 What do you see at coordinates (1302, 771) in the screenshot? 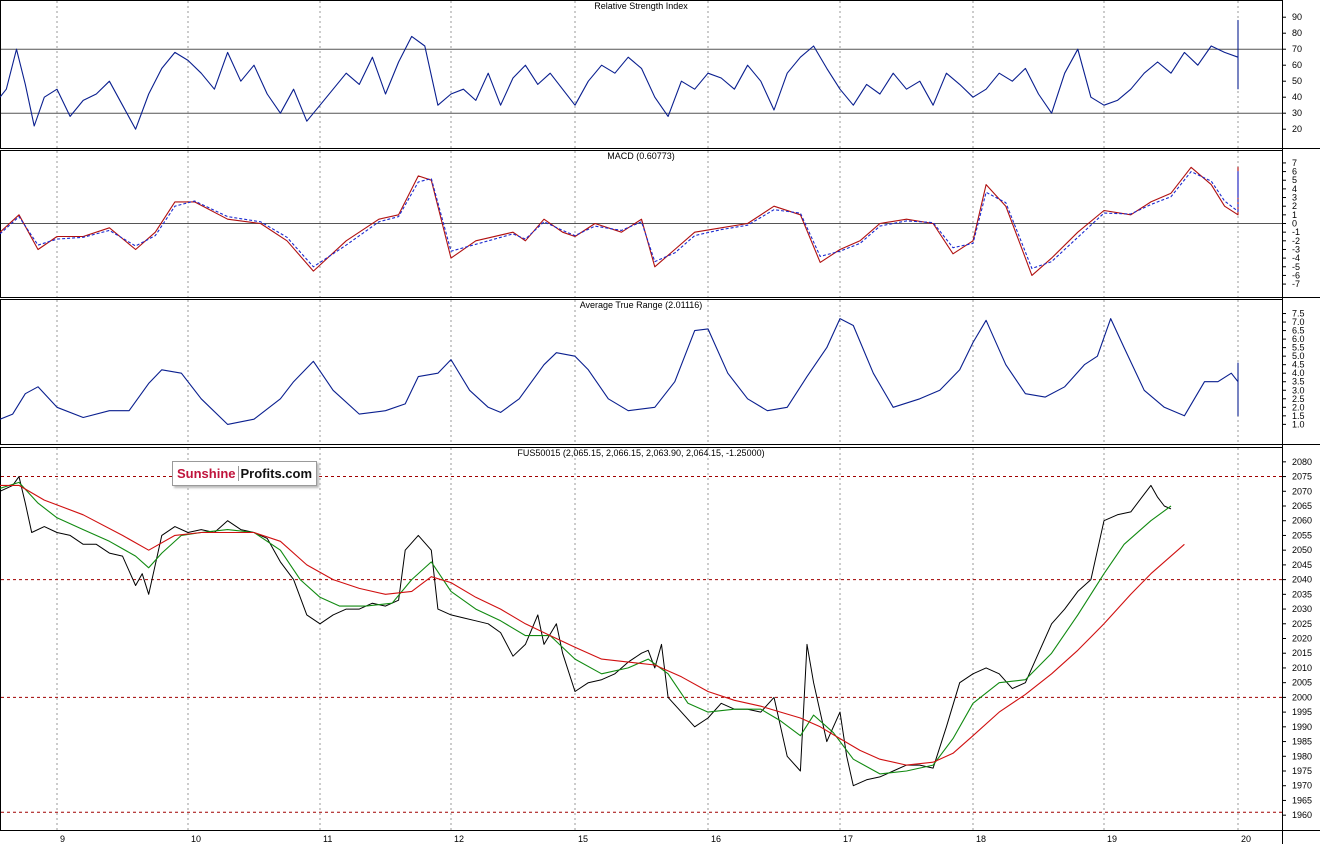
I see `y-tick-label: 1975` at bounding box center [1302, 771].